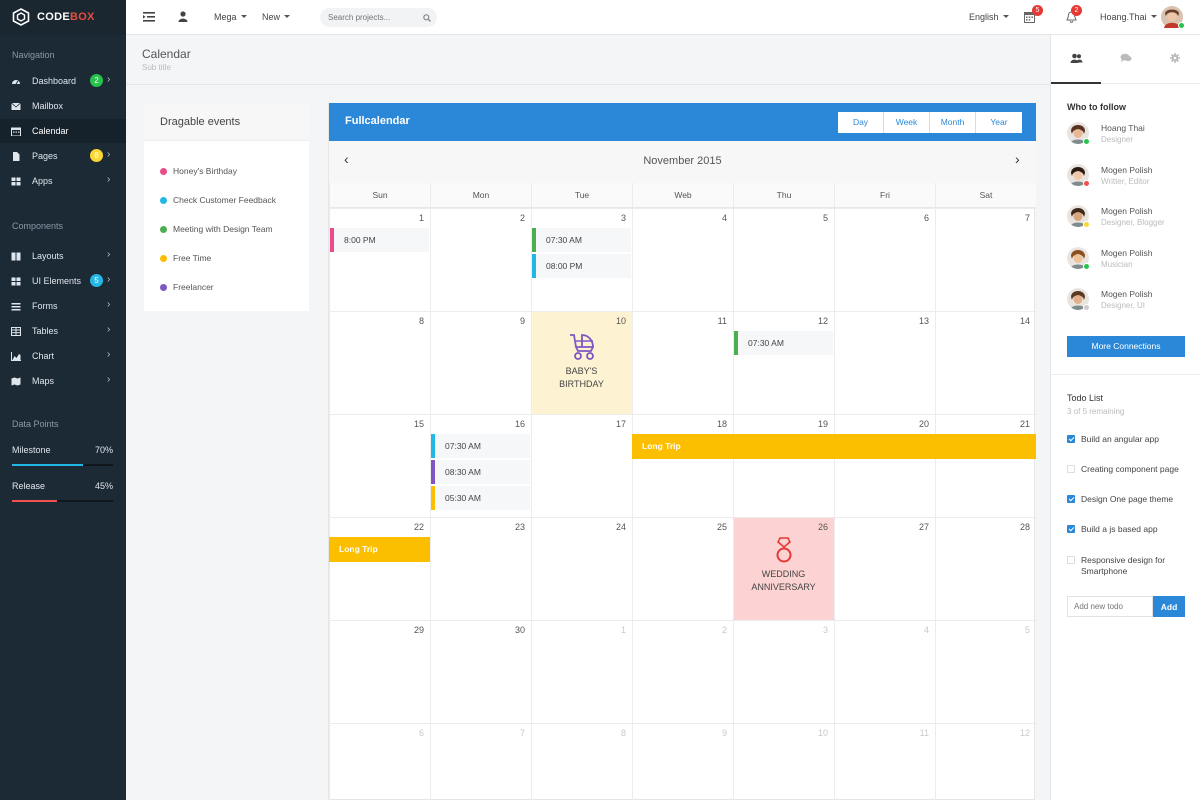 This screenshot has width=1200, height=800. What do you see at coordinates (783, 465) in the screenshot?
I see `day-cell: 19` at bounding box center [783, 465].